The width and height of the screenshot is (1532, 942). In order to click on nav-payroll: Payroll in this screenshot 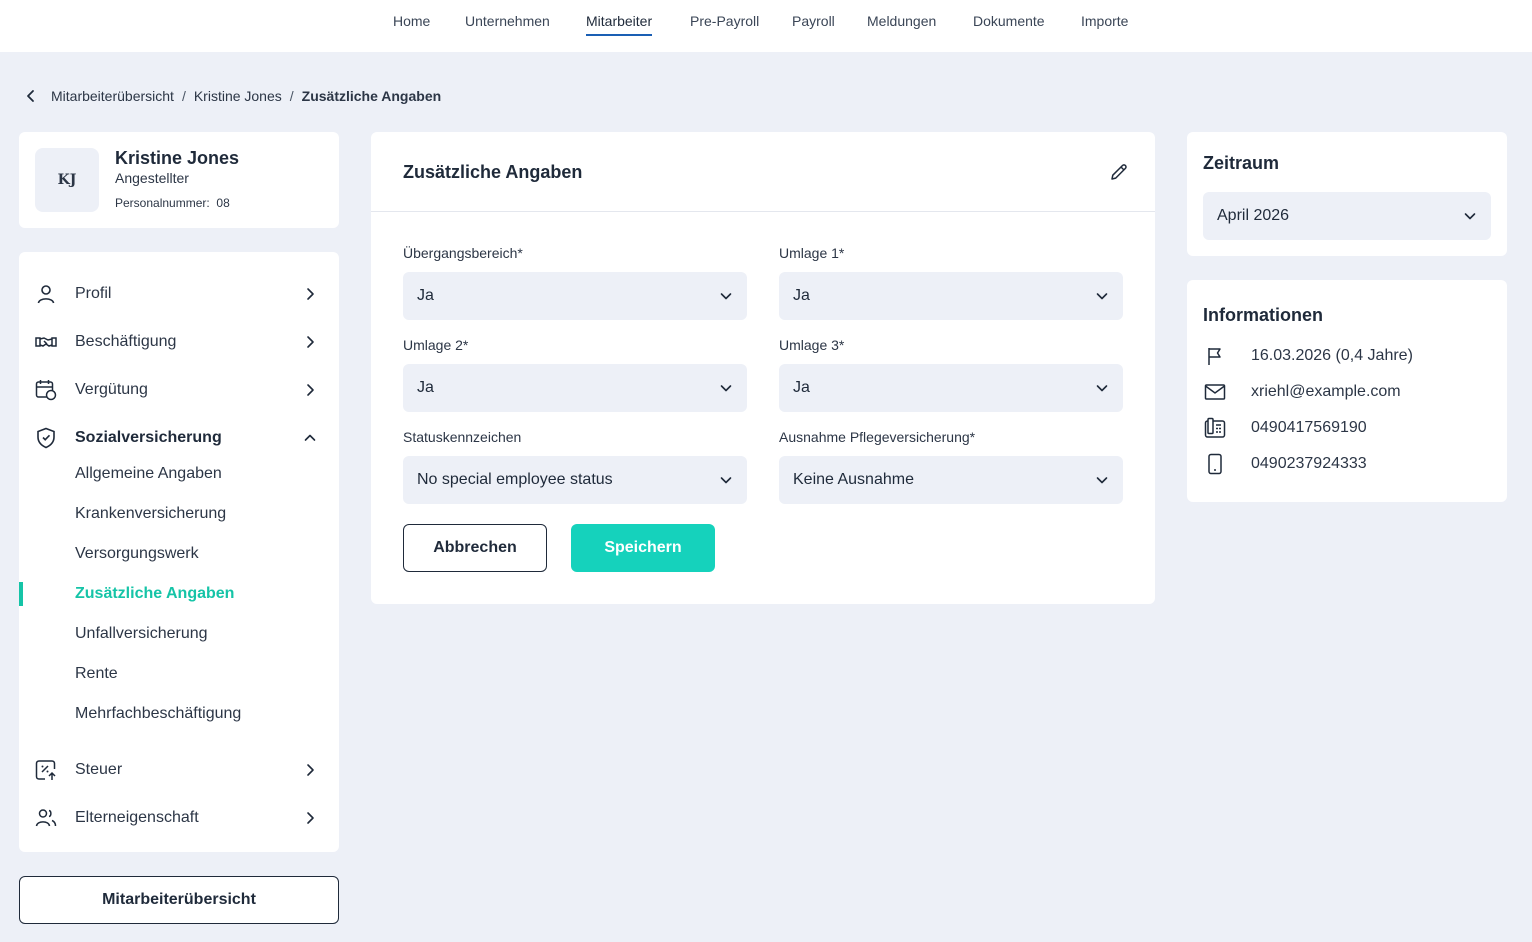, I will do `click(813, 24)`.